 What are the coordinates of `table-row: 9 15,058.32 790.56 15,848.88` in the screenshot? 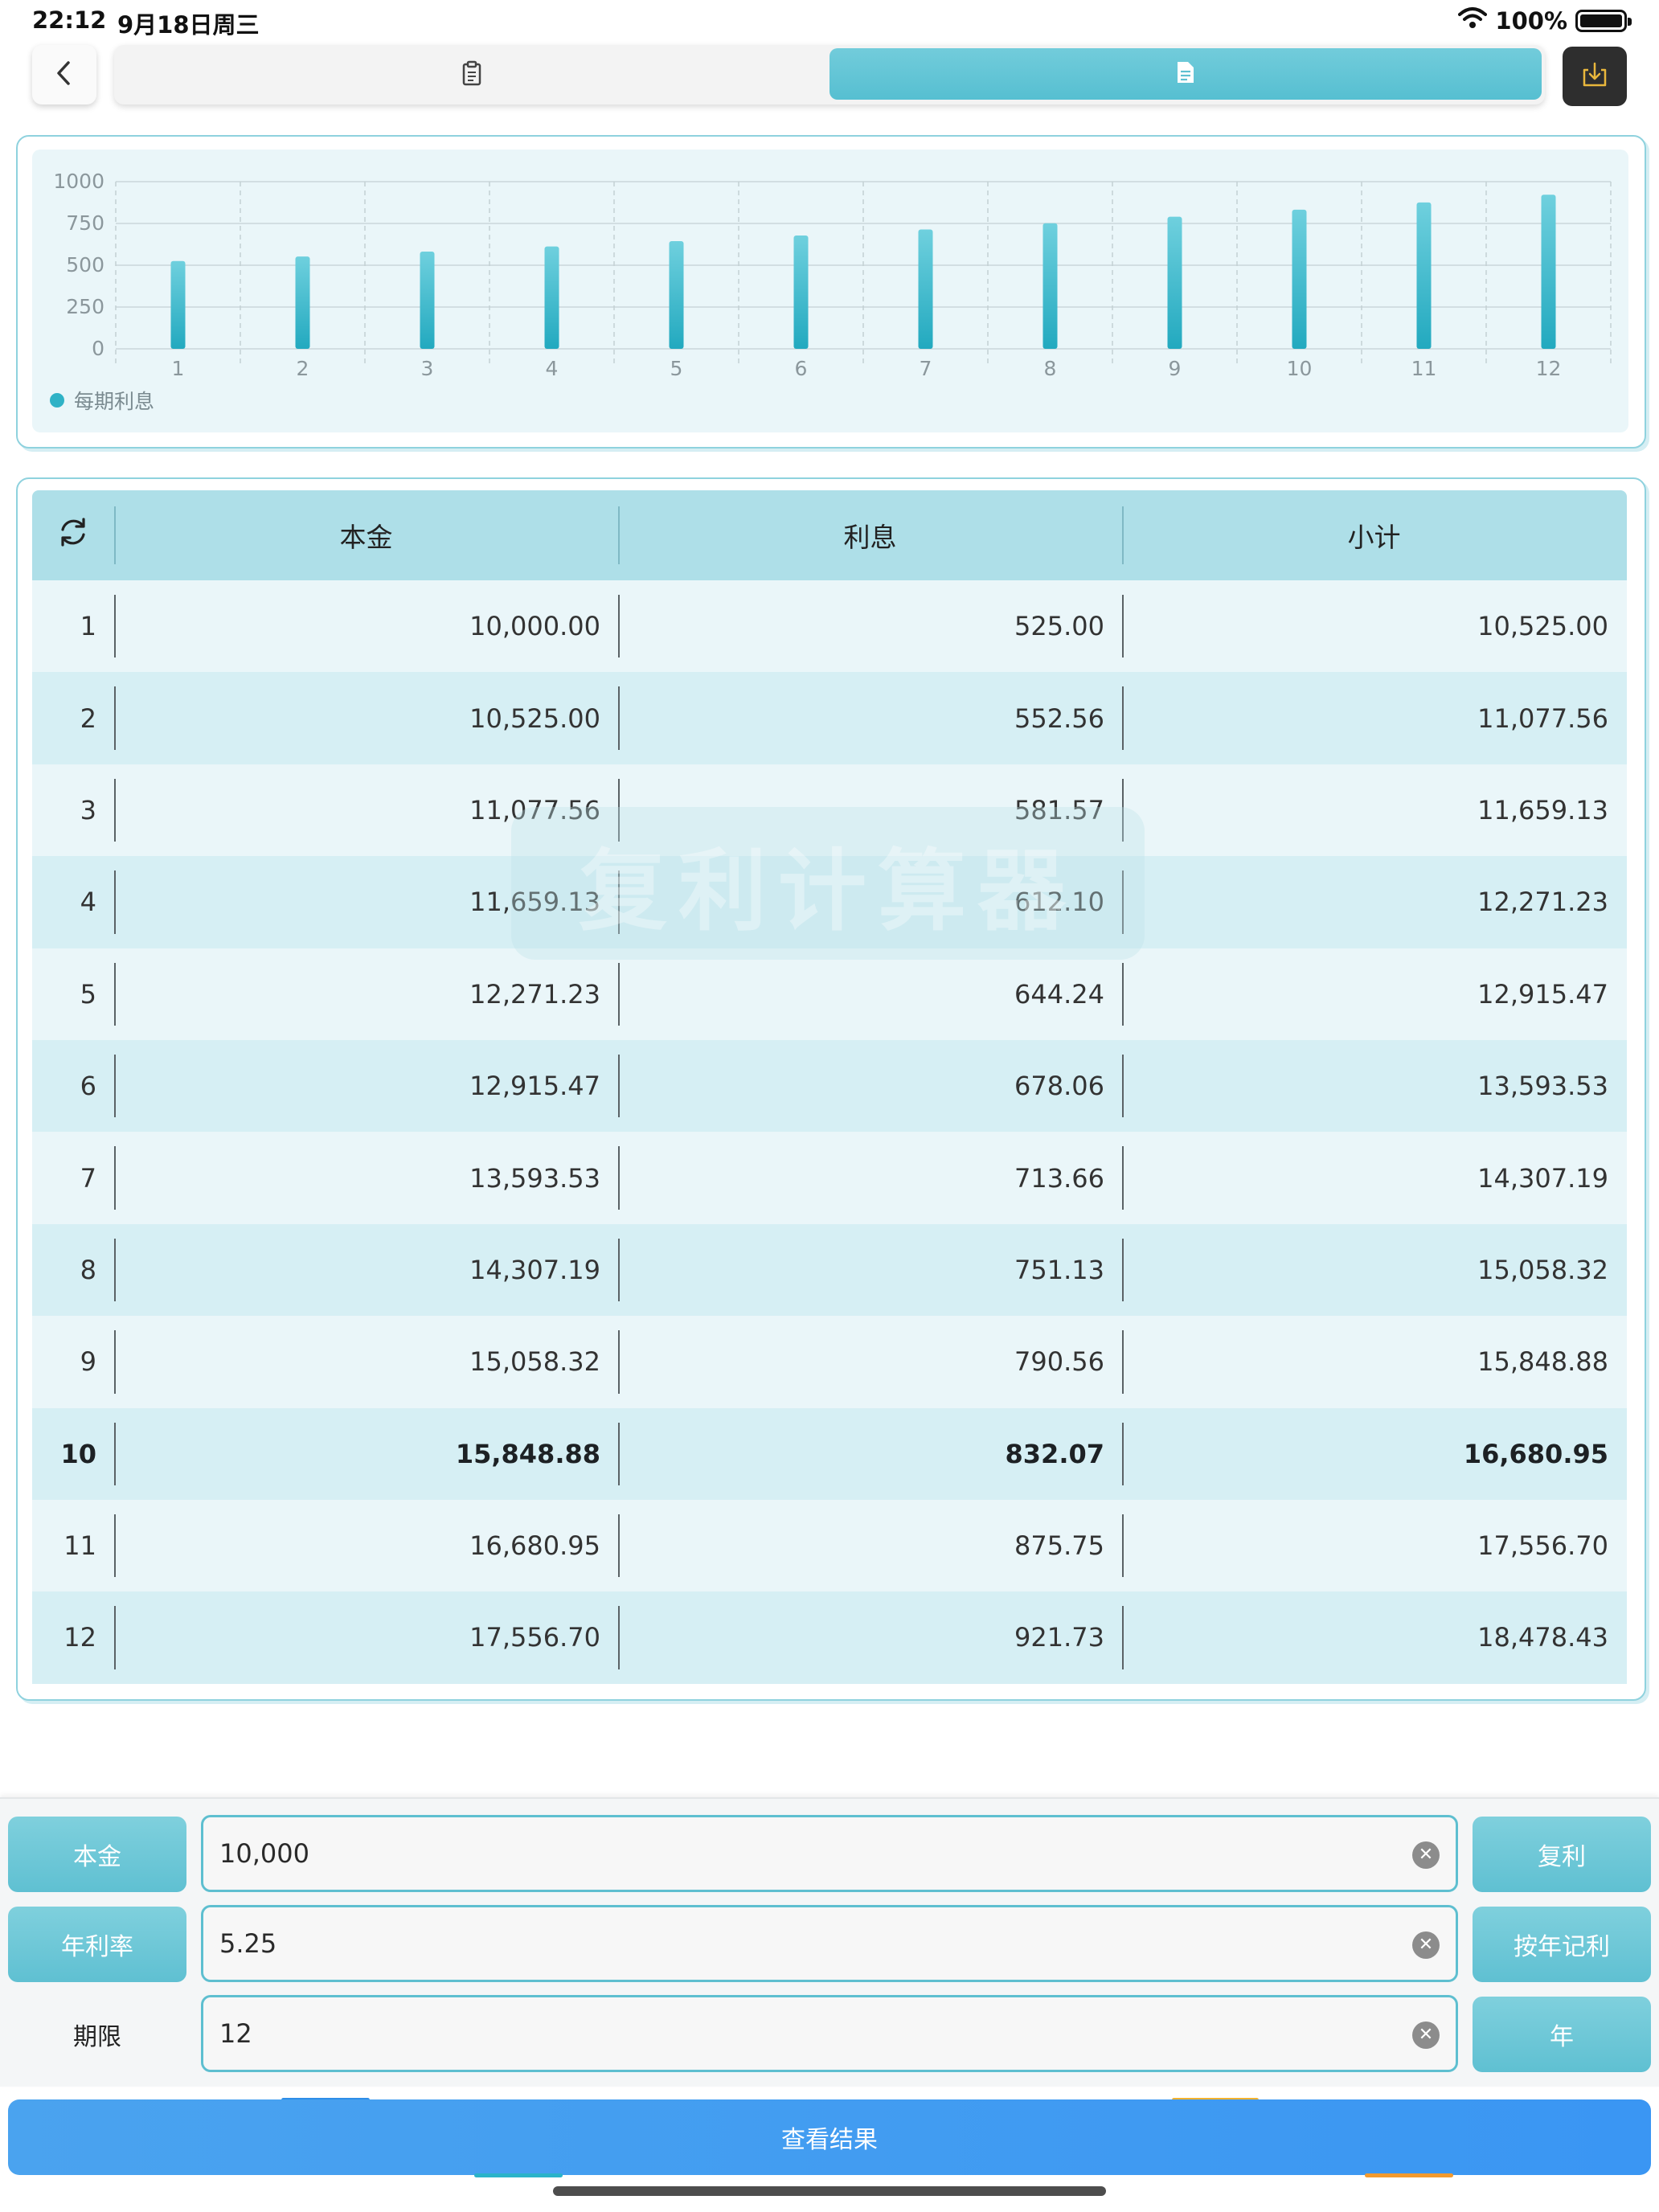 It's located at (829, 1362).